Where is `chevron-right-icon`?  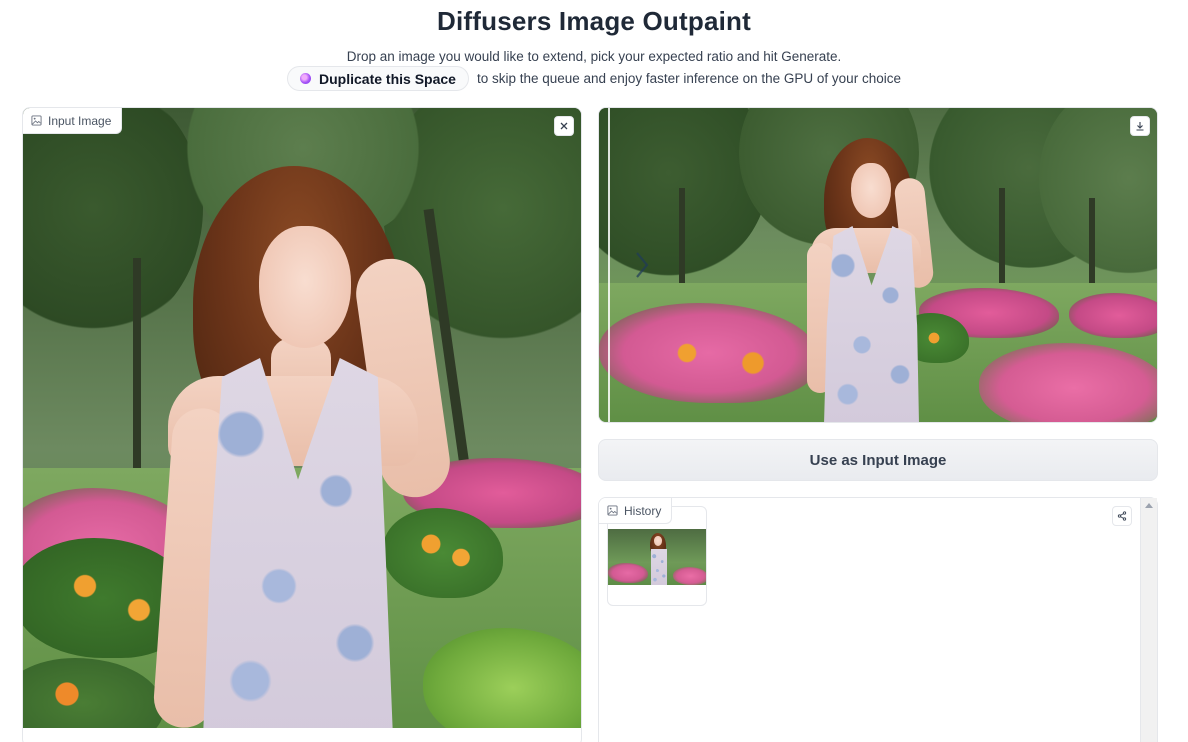 chevron-right-icon is located at coordinates (642, 267).